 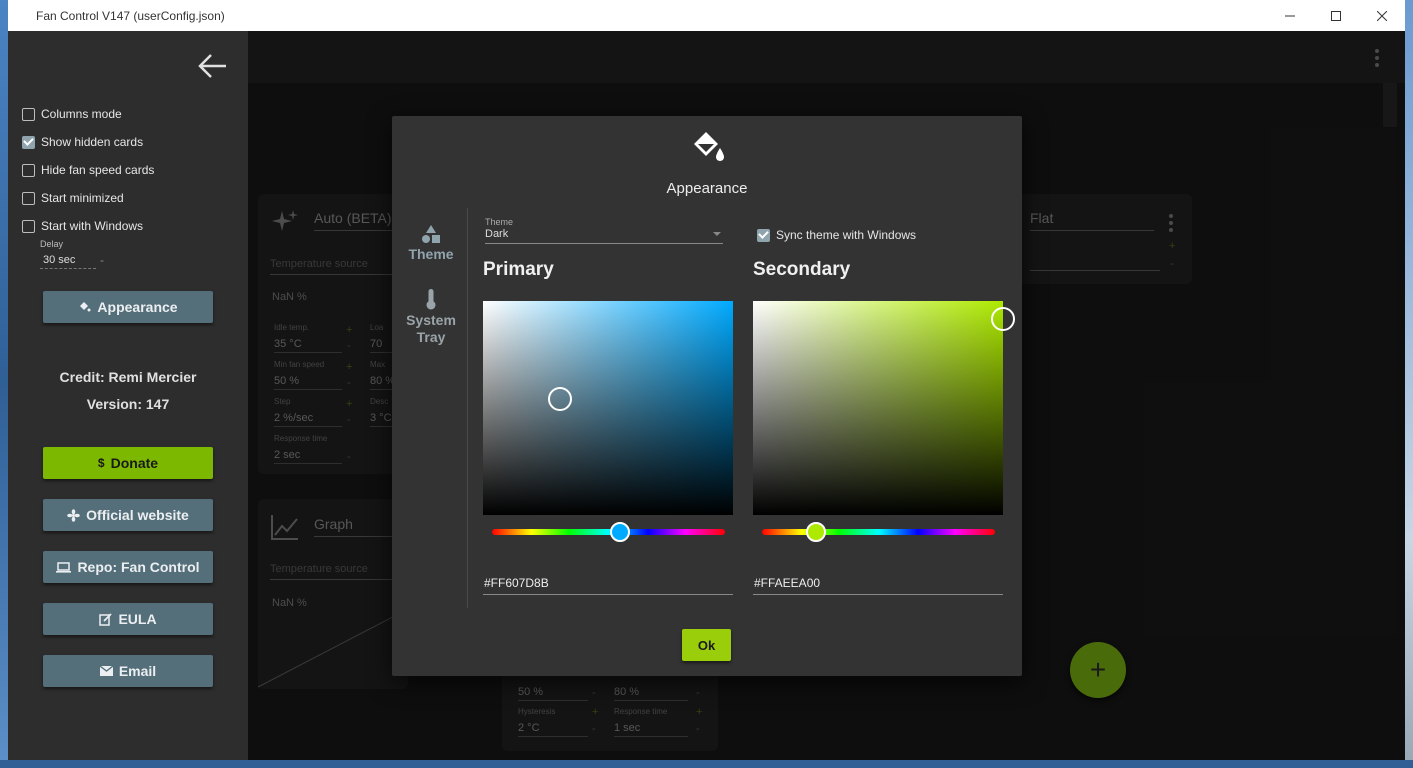 What do you see at coordinates (128, 377) in the screenshot?
I see `credit-text: Credit: Remi Mercier` at bounding box center [128, 377].